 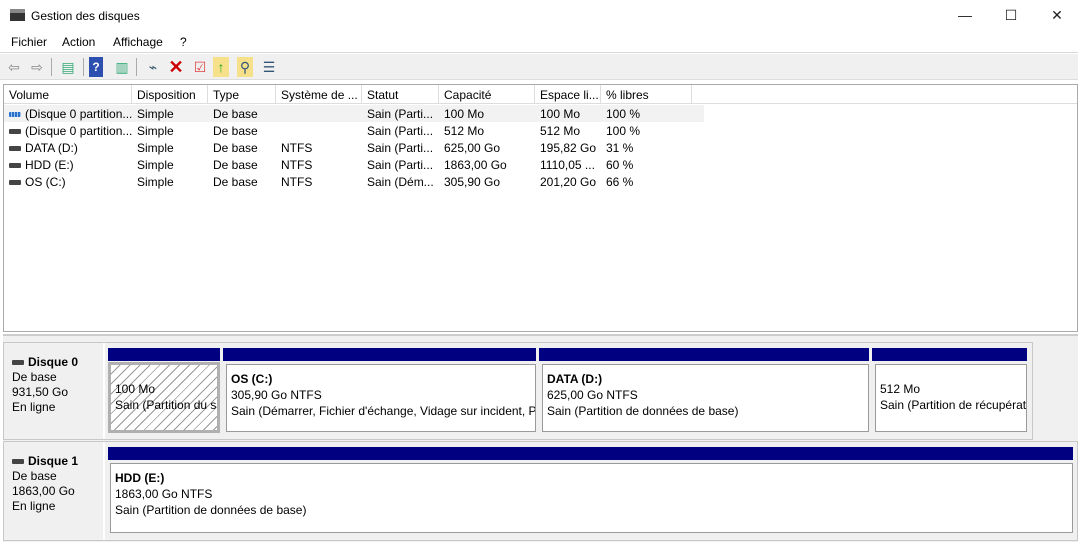 I want to click on column-header-volume: Volume, so click(x=68, y=94).